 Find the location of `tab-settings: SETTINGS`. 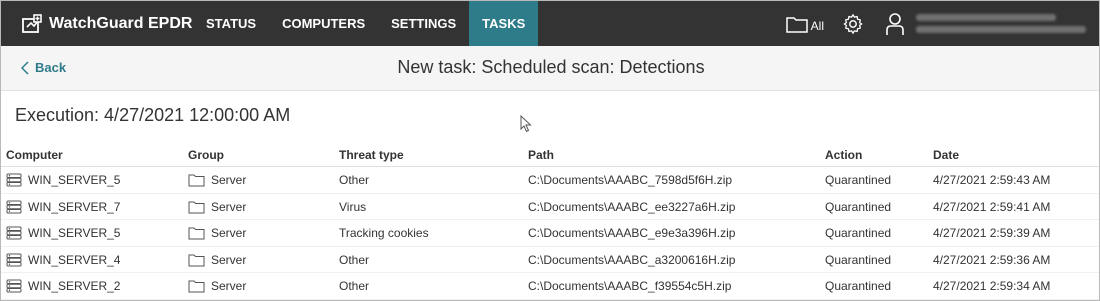

tab-settings: SETTINGS is located at coordinates (423, 23).